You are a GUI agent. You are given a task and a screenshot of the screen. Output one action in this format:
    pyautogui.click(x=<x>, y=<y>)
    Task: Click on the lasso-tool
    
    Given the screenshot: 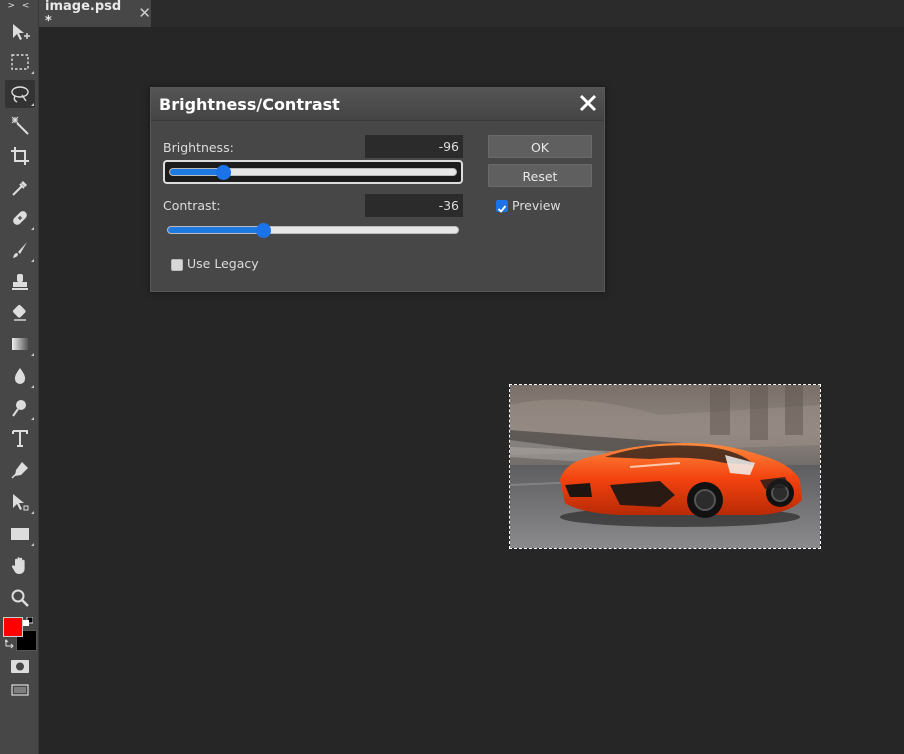 What is the action you would take?
    pyautogui.click(x=20, y=94)
    